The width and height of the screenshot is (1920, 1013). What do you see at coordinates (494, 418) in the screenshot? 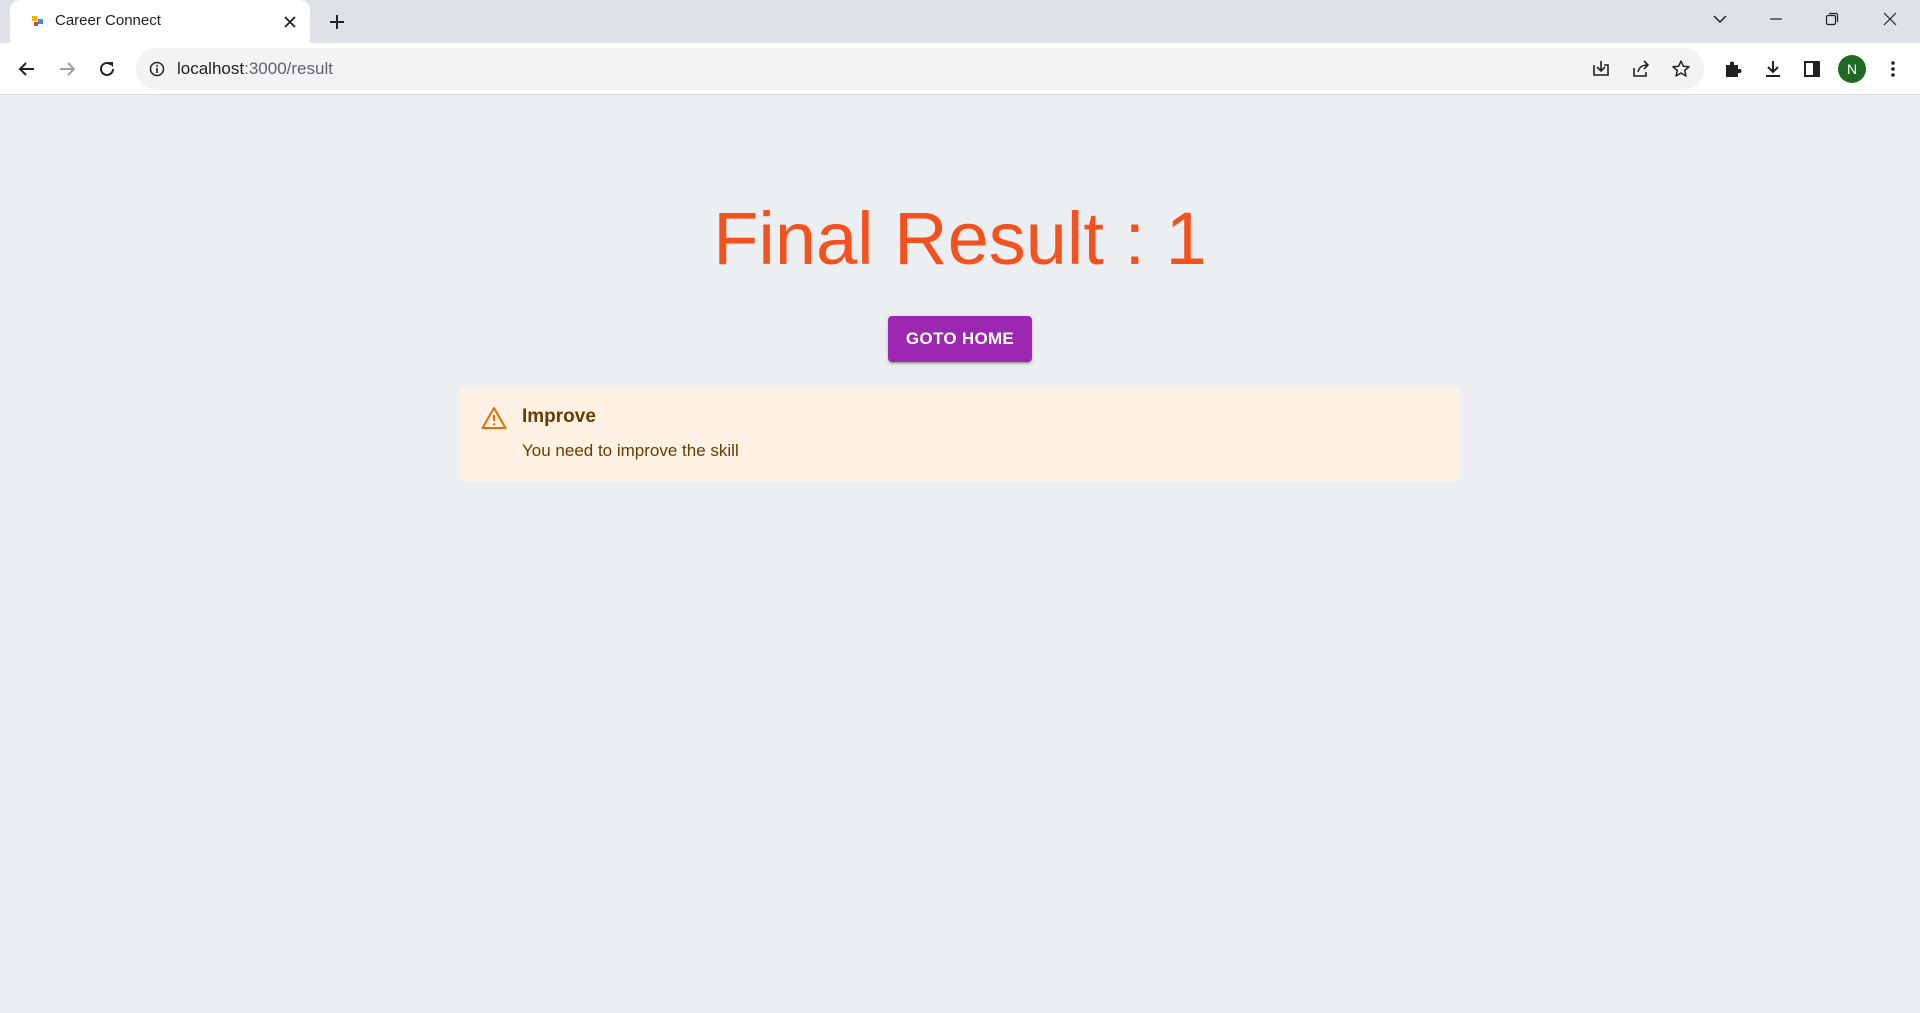
I see `warning-triangle-icon` at bounding box center [494, 418].